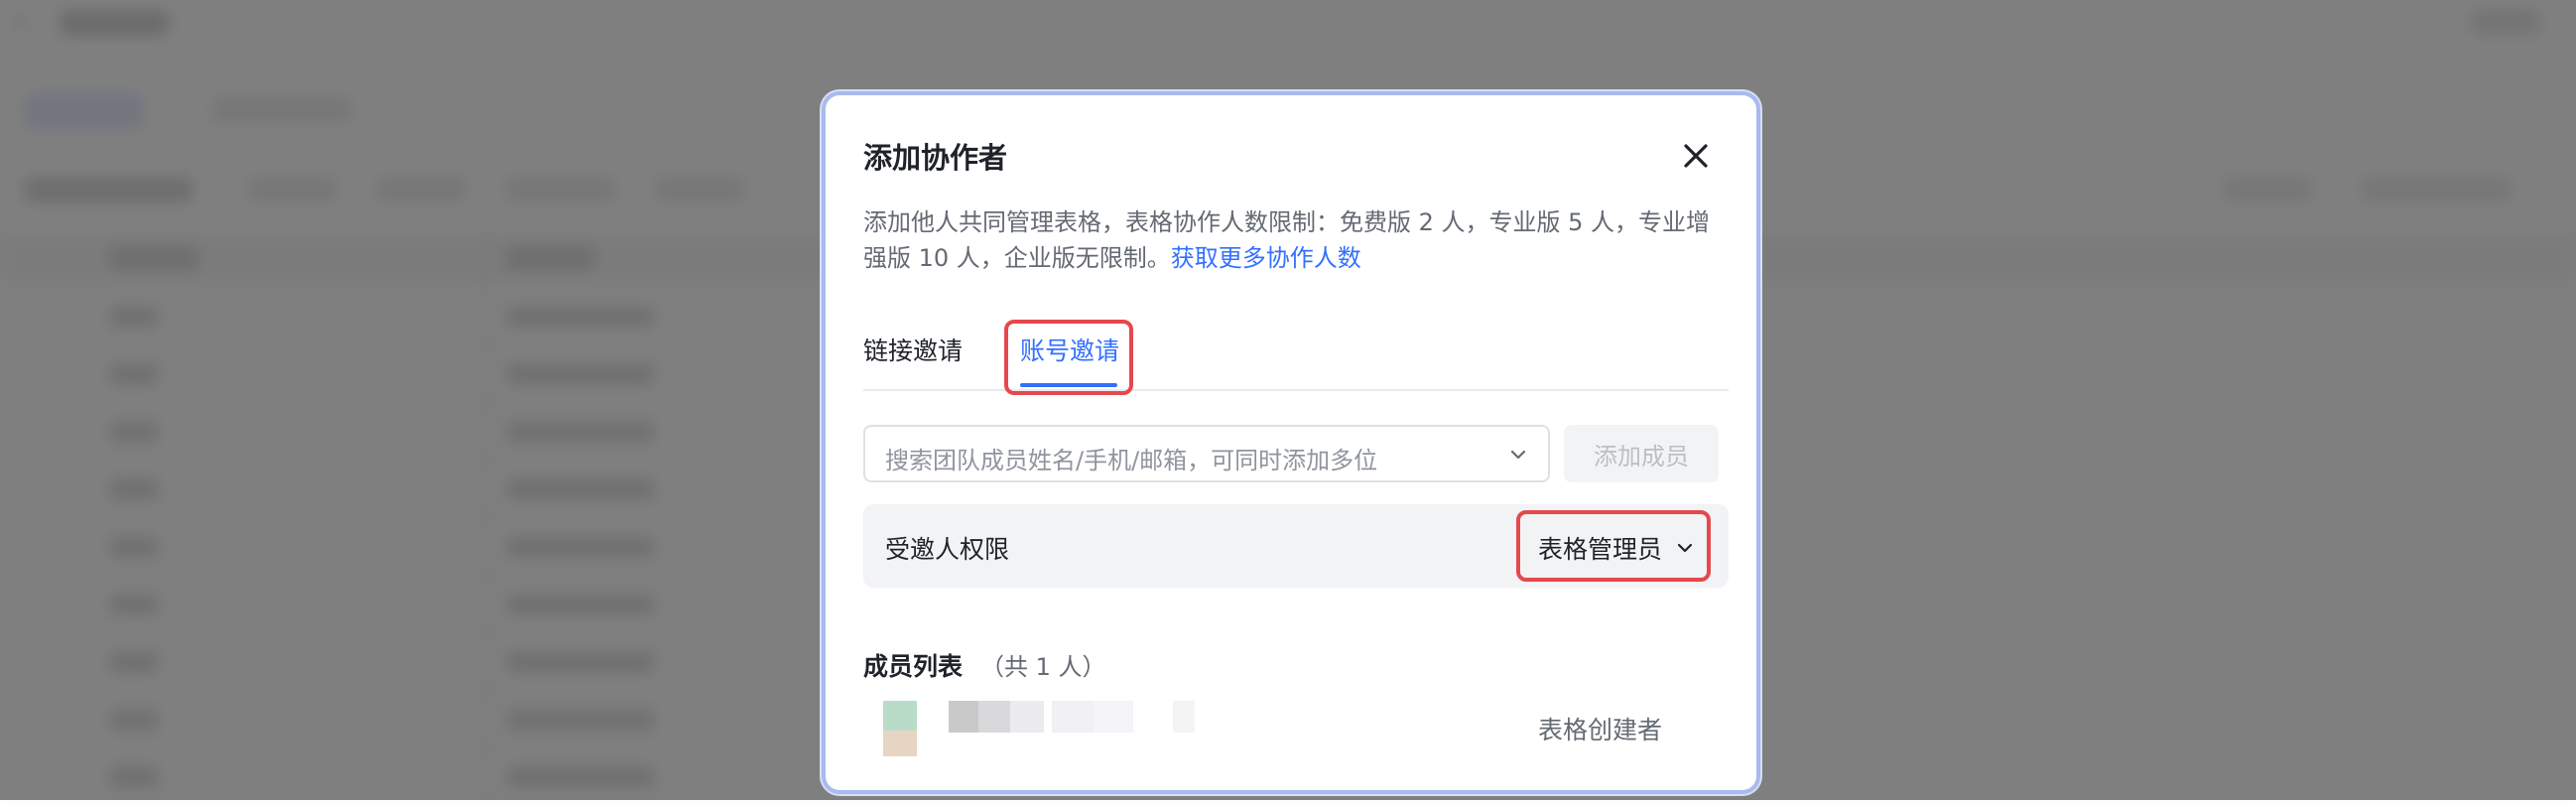 Image resolution: width=2576 pixels, height=806 pixels. Describe the element at coordinates (1069, 357) in the screenshot. I see `tab-highlight-box` at that location.